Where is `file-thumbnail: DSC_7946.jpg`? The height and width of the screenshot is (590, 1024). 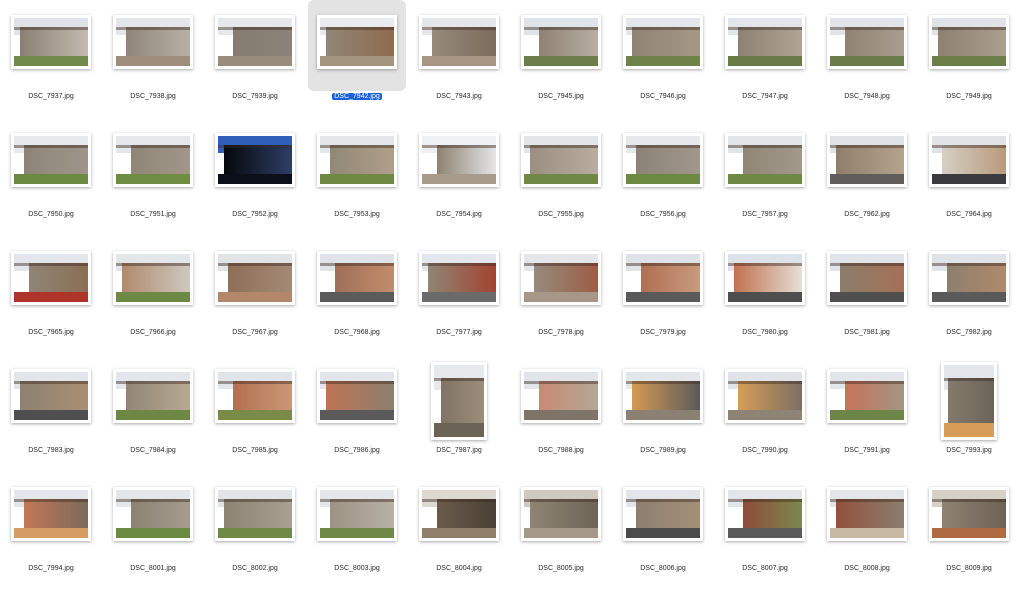 file-thumbnail: DSC_7946.jpg is located at coordinates (663, 59).